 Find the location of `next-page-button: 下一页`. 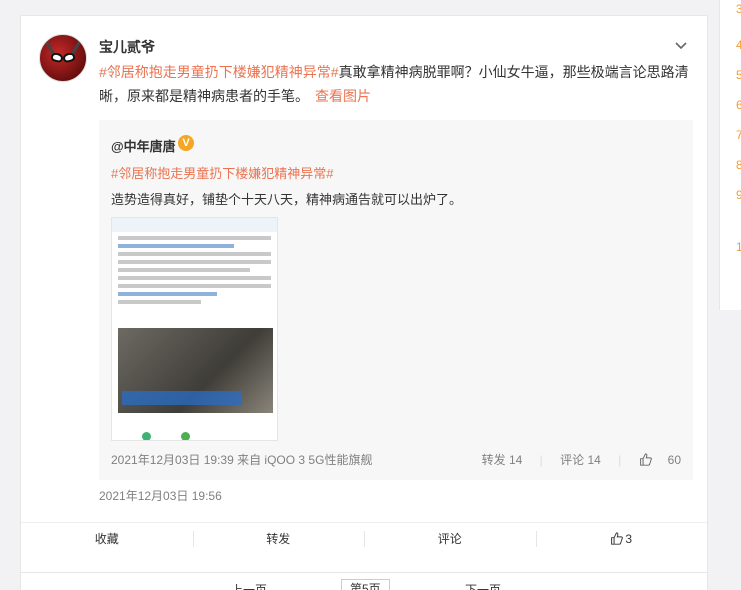

next-page-button: 下一页 is located at coordinates (483, 585).